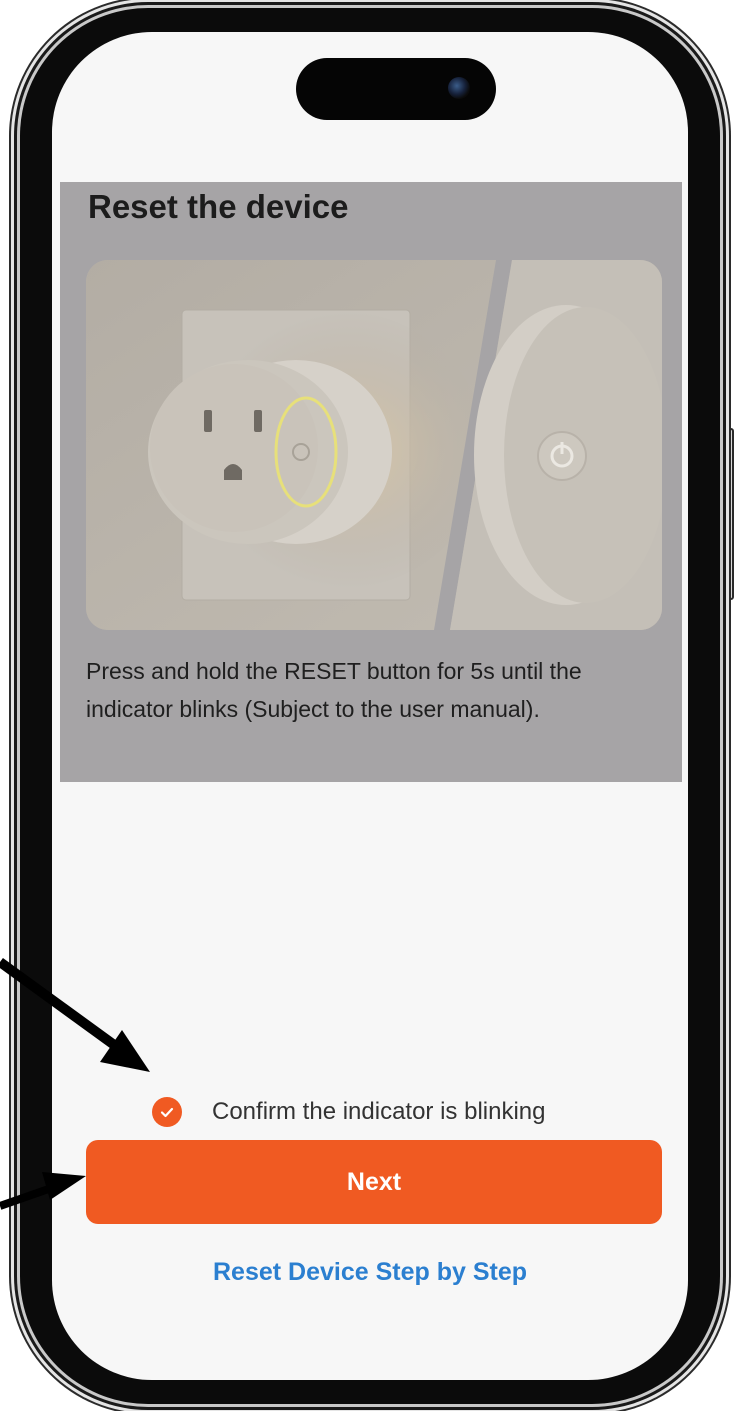 The width and height of the screenshot is (740, 1411). What do you see at coordinates (218, 206) in the screenshot?
I see `page-title: Reset the device` at bounding box center [218, 206].